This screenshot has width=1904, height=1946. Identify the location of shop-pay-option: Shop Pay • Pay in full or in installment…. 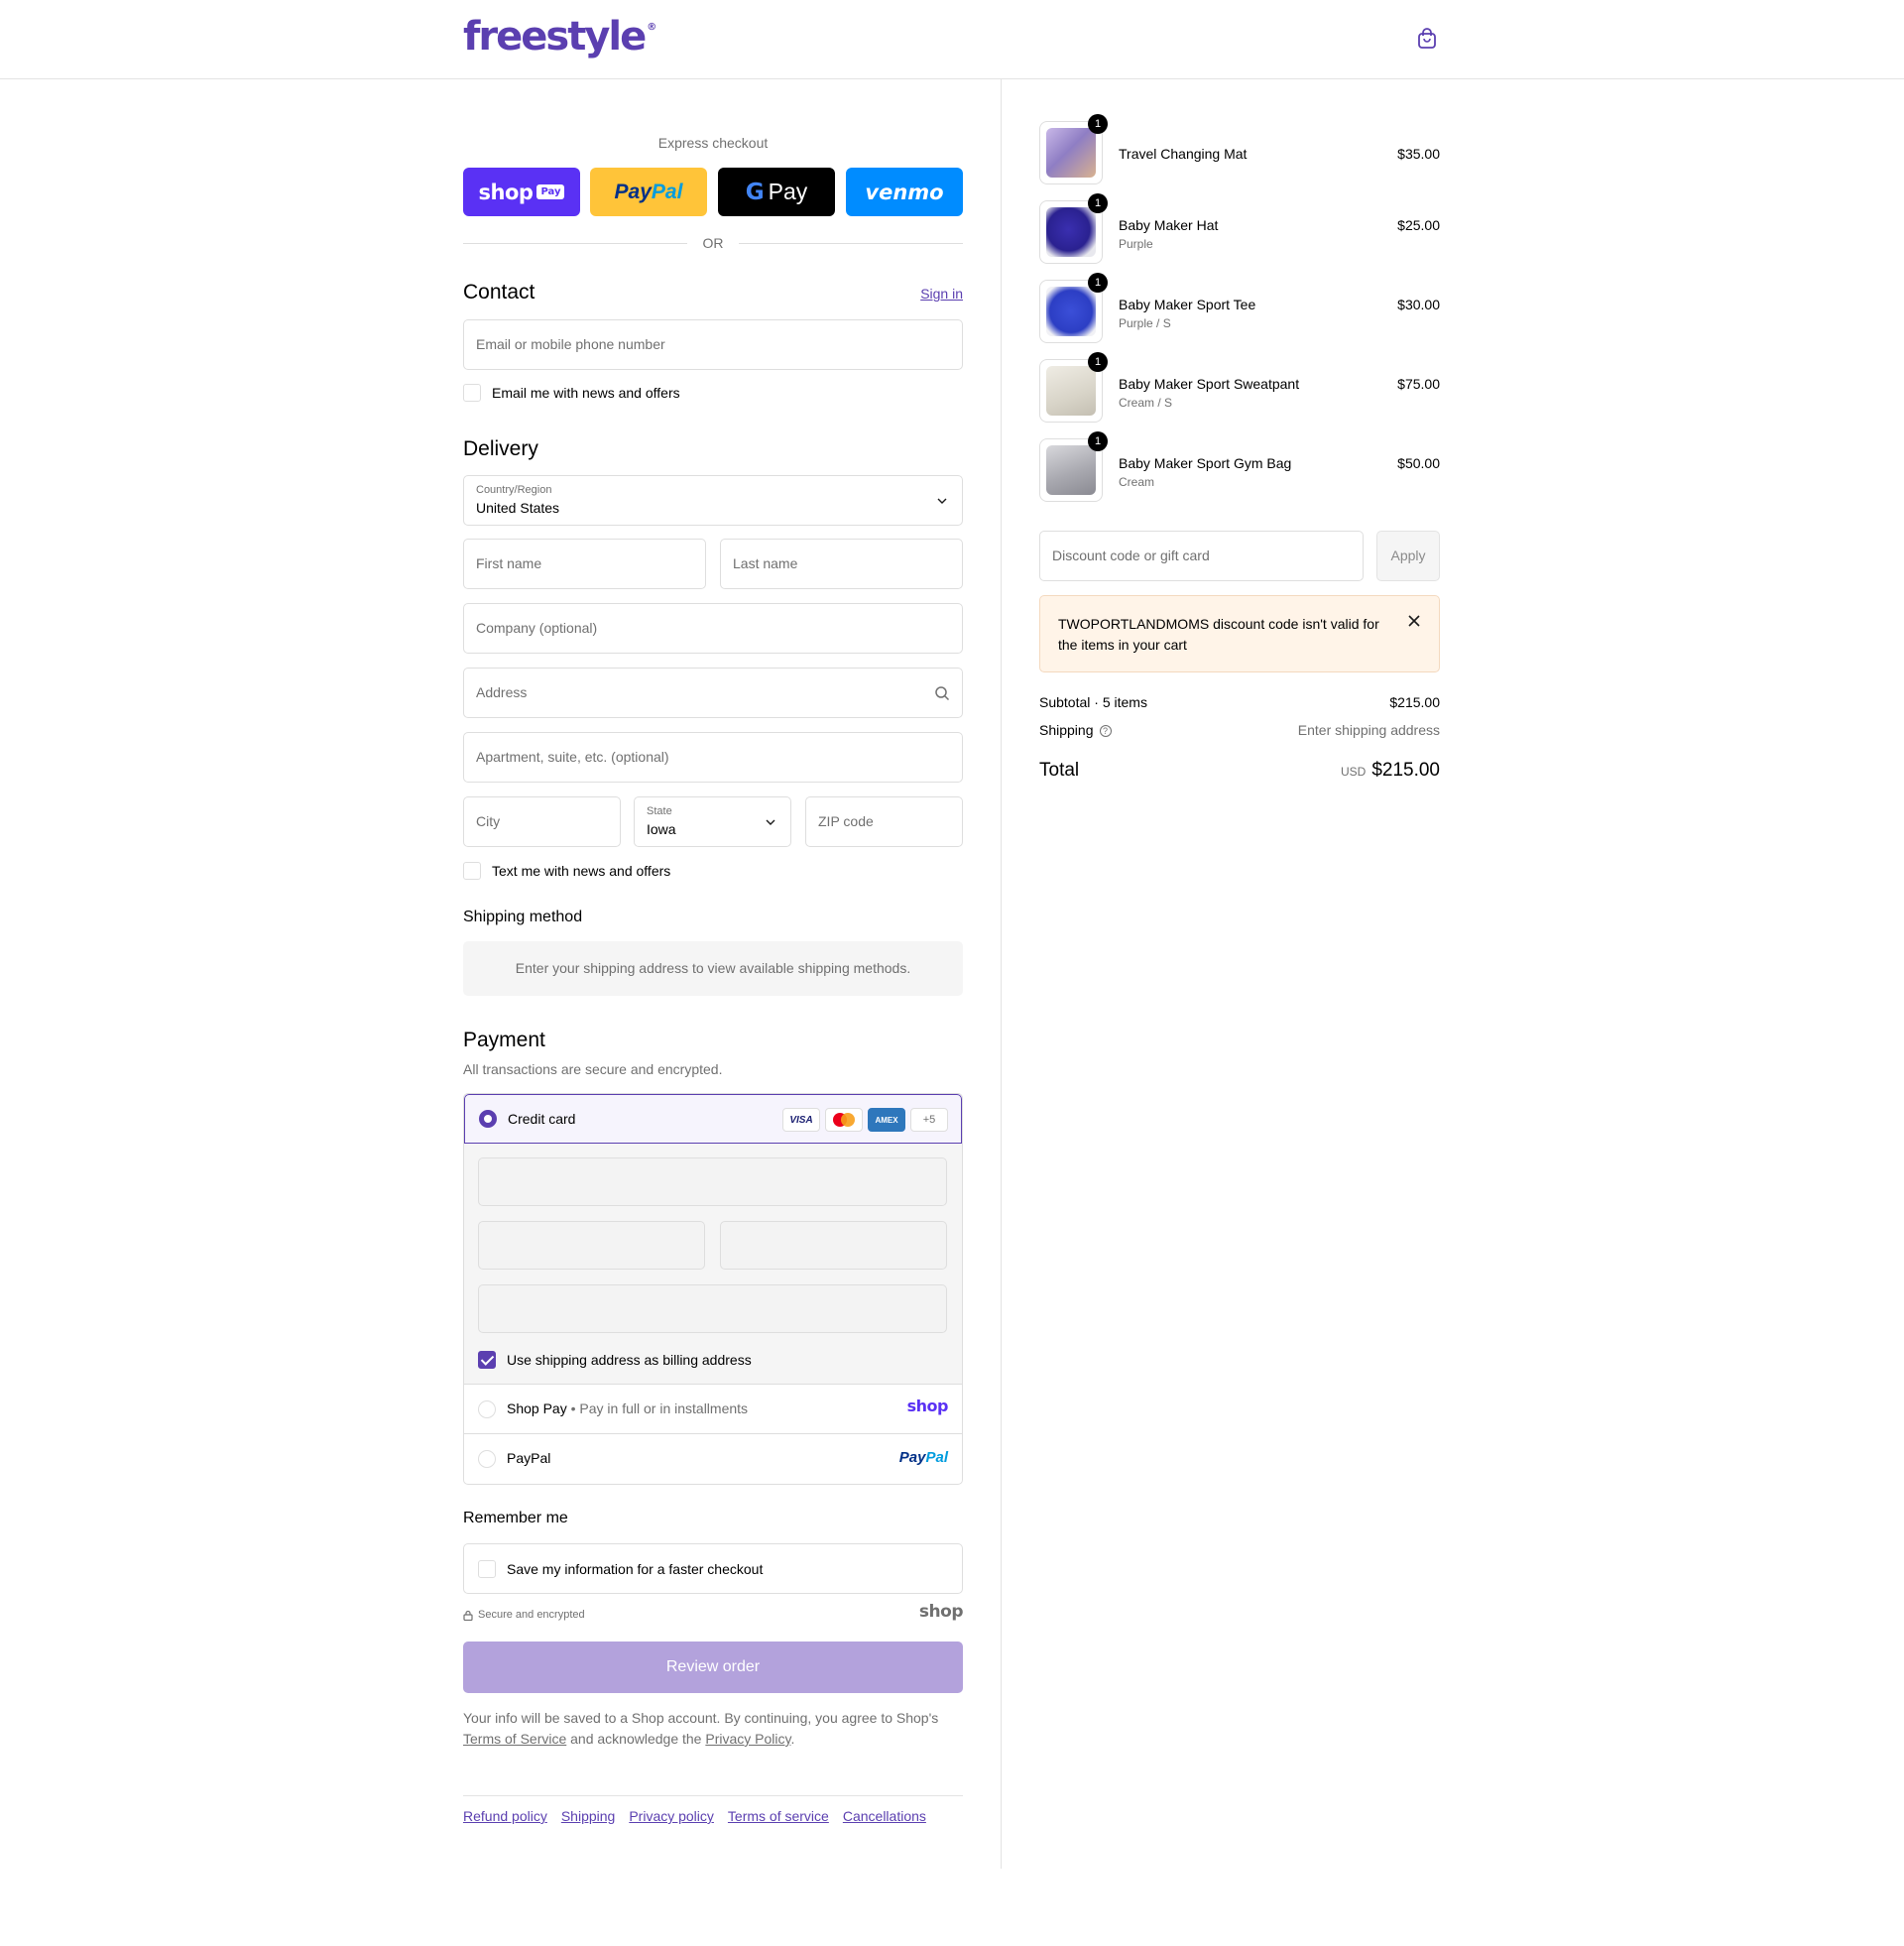
(713, 1408).